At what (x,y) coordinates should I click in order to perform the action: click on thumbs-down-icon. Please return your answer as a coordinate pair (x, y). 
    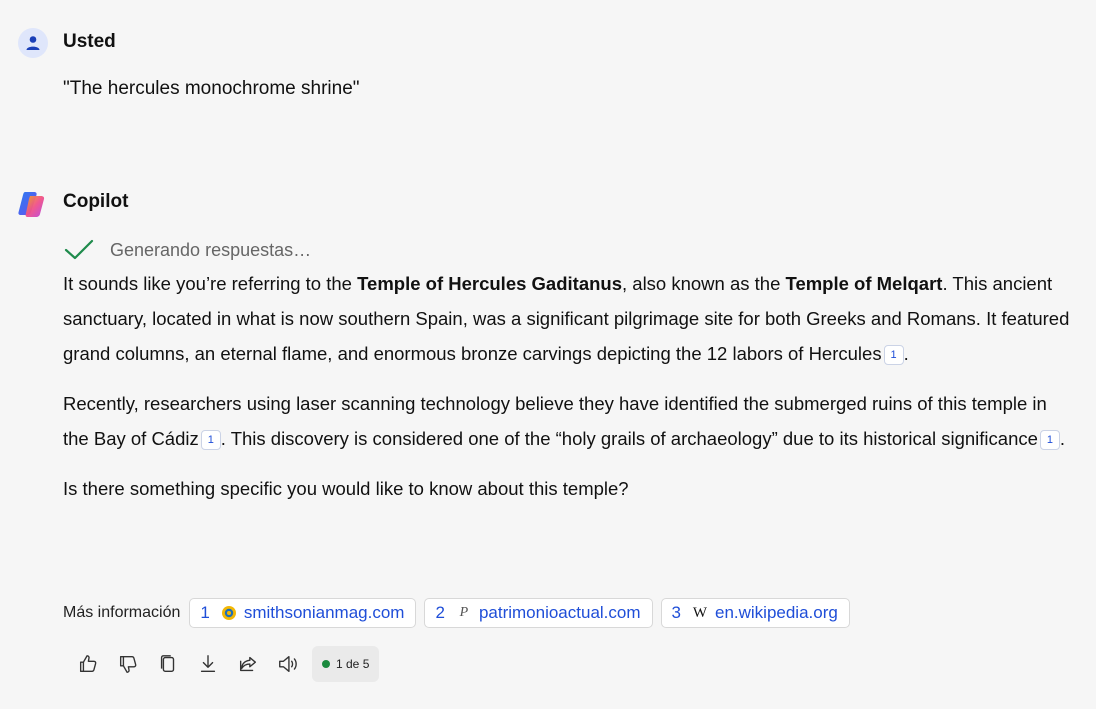
    Looking at the image, I should click on (128, 664).